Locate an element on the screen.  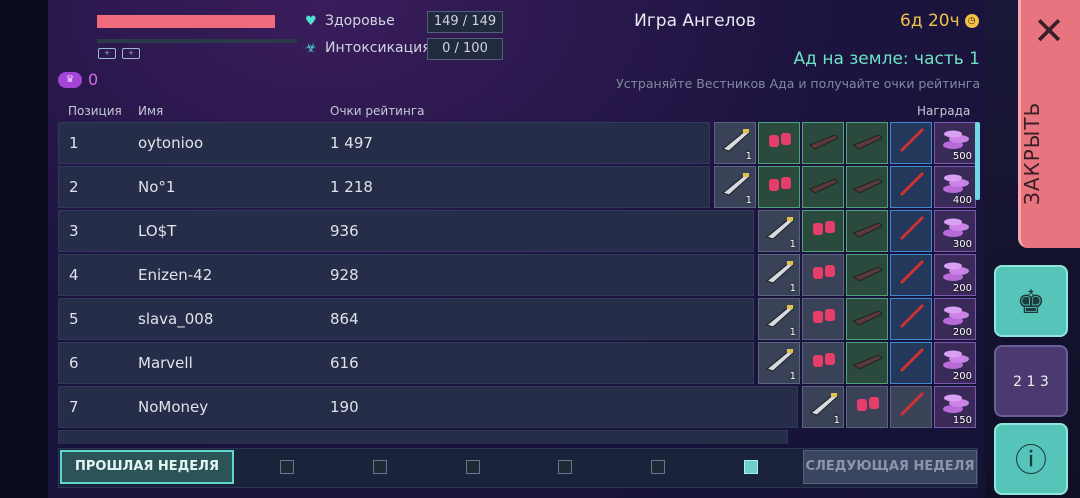
row-player-name: slava_008 is located at coordinates (176, 319).